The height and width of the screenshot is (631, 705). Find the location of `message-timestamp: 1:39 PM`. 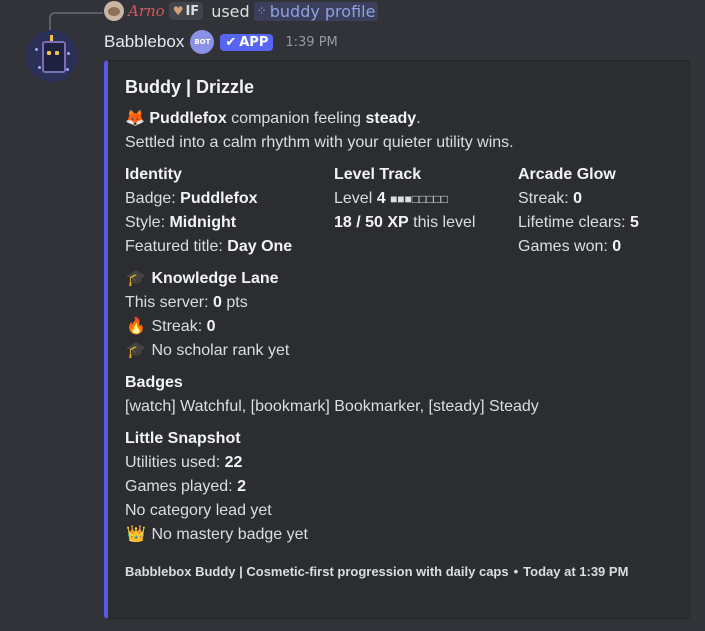

message-timestamp: 1:39 PM is located at coordinates (311, 42).